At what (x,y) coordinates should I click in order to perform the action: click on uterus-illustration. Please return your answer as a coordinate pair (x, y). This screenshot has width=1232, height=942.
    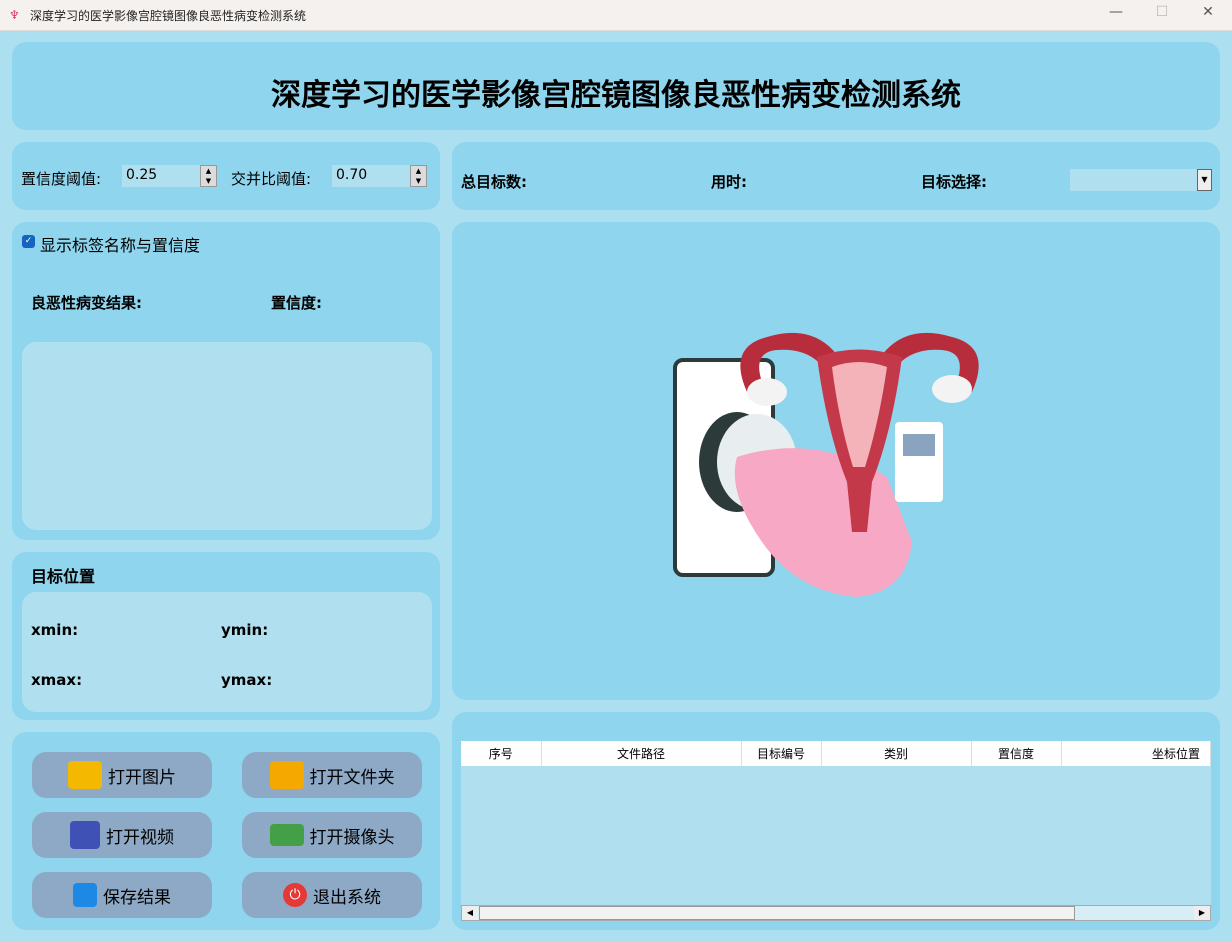
    Looking at the image, I should click on (826, 464).